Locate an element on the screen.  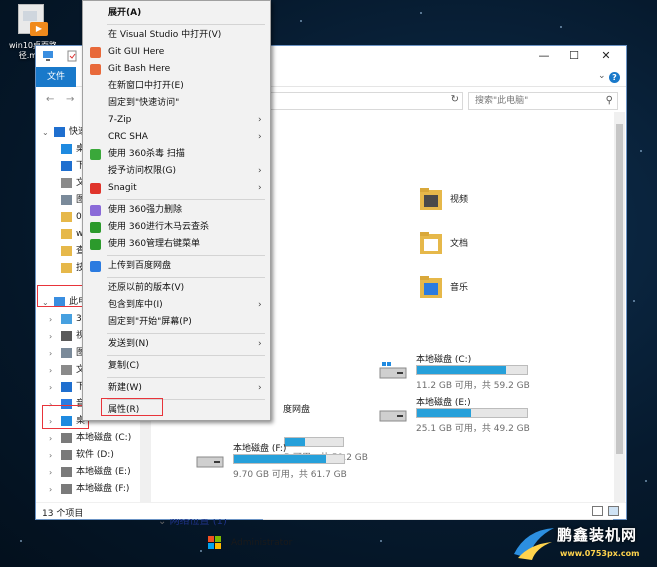
folder-label: 音乐 is located at coordinates (459, 288).